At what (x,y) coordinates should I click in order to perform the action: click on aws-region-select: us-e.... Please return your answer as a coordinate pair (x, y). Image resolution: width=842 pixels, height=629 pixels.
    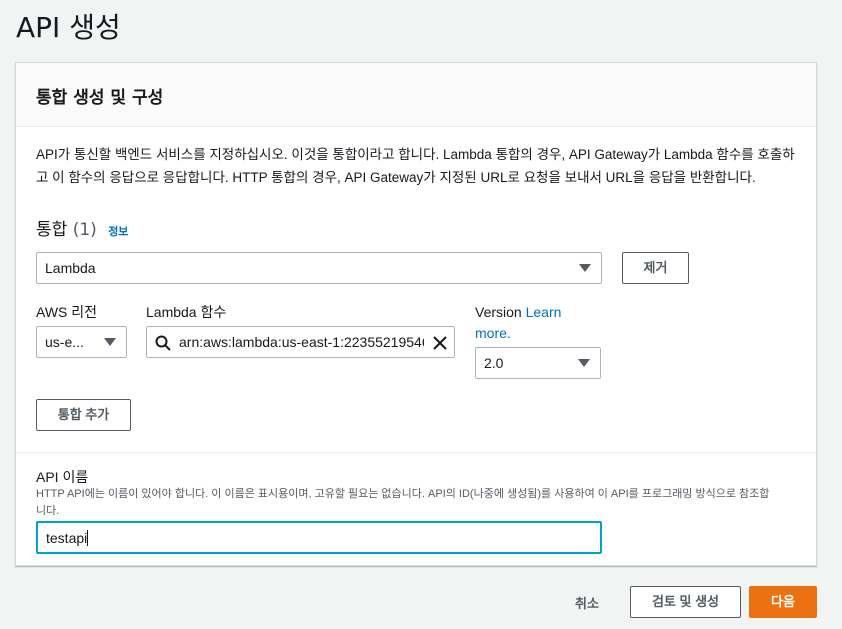
    Looking at the image, I should click on (81, 342).